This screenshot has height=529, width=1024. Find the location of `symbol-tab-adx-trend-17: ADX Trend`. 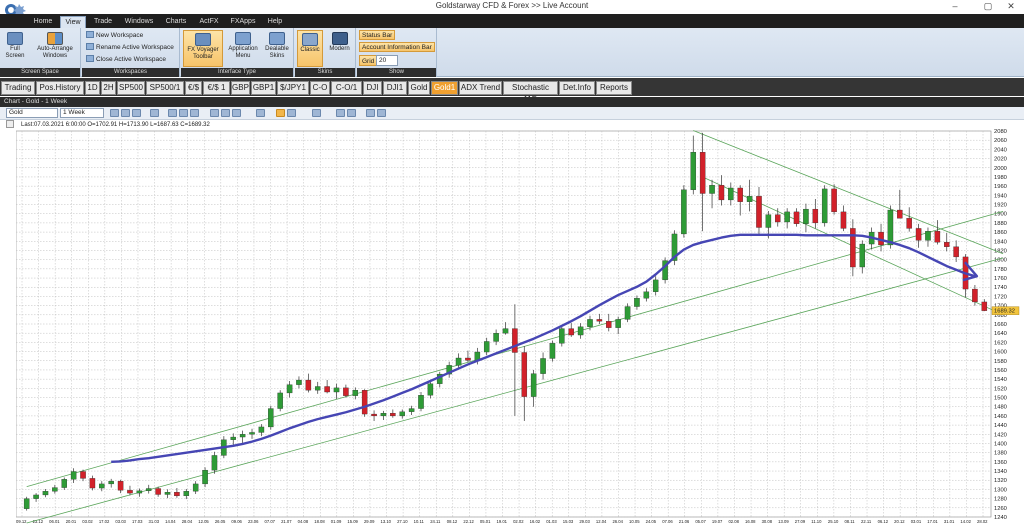

symbol-tab-adx-trend-17: ADX Trend is located at coordinates (480, 88).